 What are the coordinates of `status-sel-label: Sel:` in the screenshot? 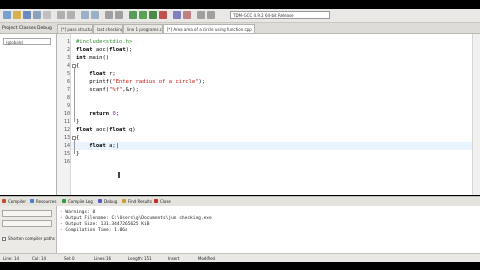 It's located at (68, 258).